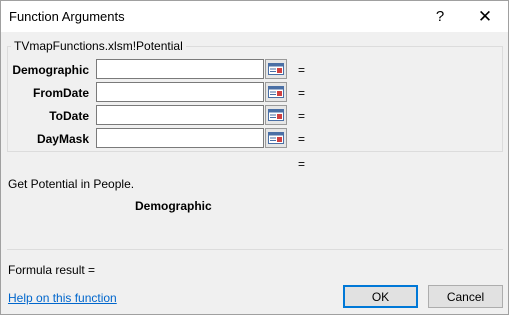 The image size is (509, 315). I want to click on formula-result: Formula result =, so click(52, 270).